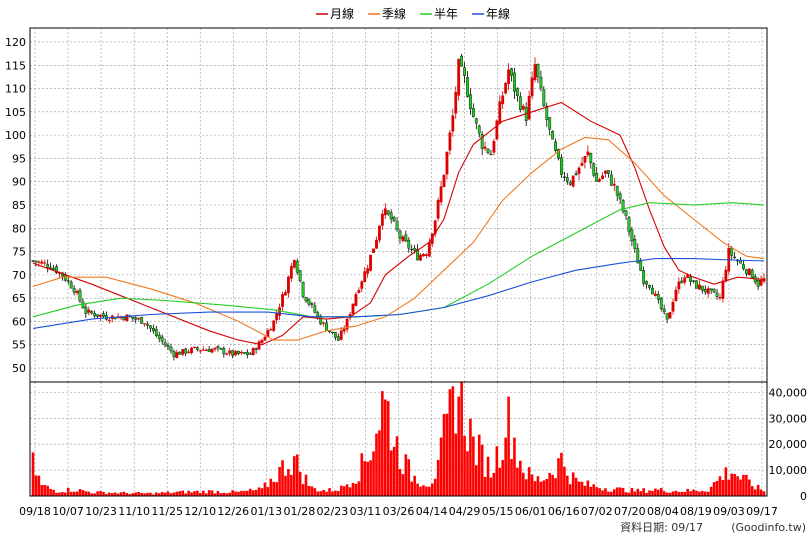 The image size is (808, 544). Describe the element at coordinates (35, 511) in the screenshot. I see `date-tick-label-0: 09/18` at that location.